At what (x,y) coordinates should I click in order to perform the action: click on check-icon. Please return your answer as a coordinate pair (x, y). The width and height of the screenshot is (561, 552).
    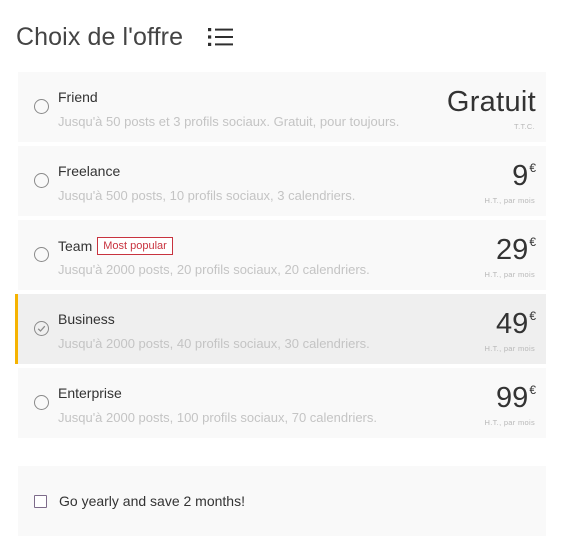
    Looking at the image, I should click on (41, 328).